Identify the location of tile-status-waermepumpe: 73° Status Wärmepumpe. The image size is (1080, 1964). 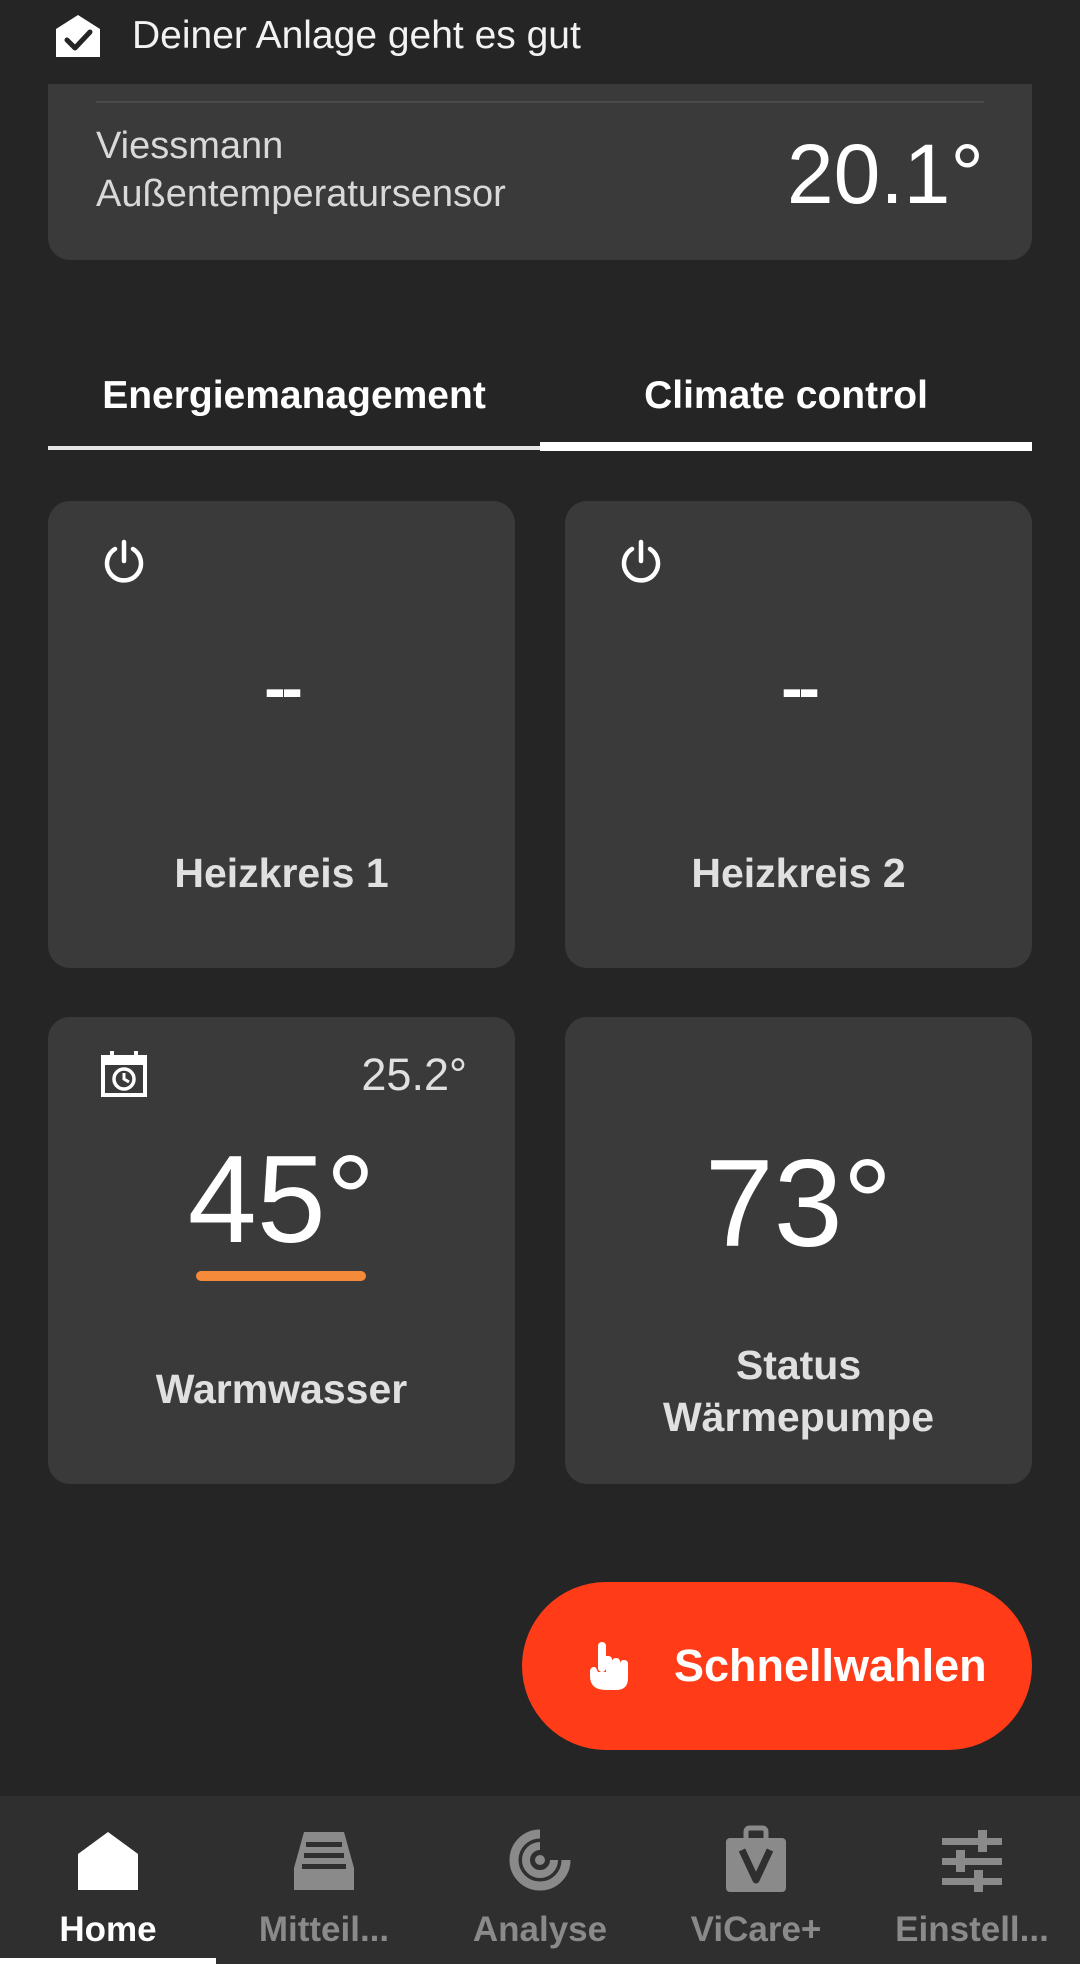
(798, 1250).